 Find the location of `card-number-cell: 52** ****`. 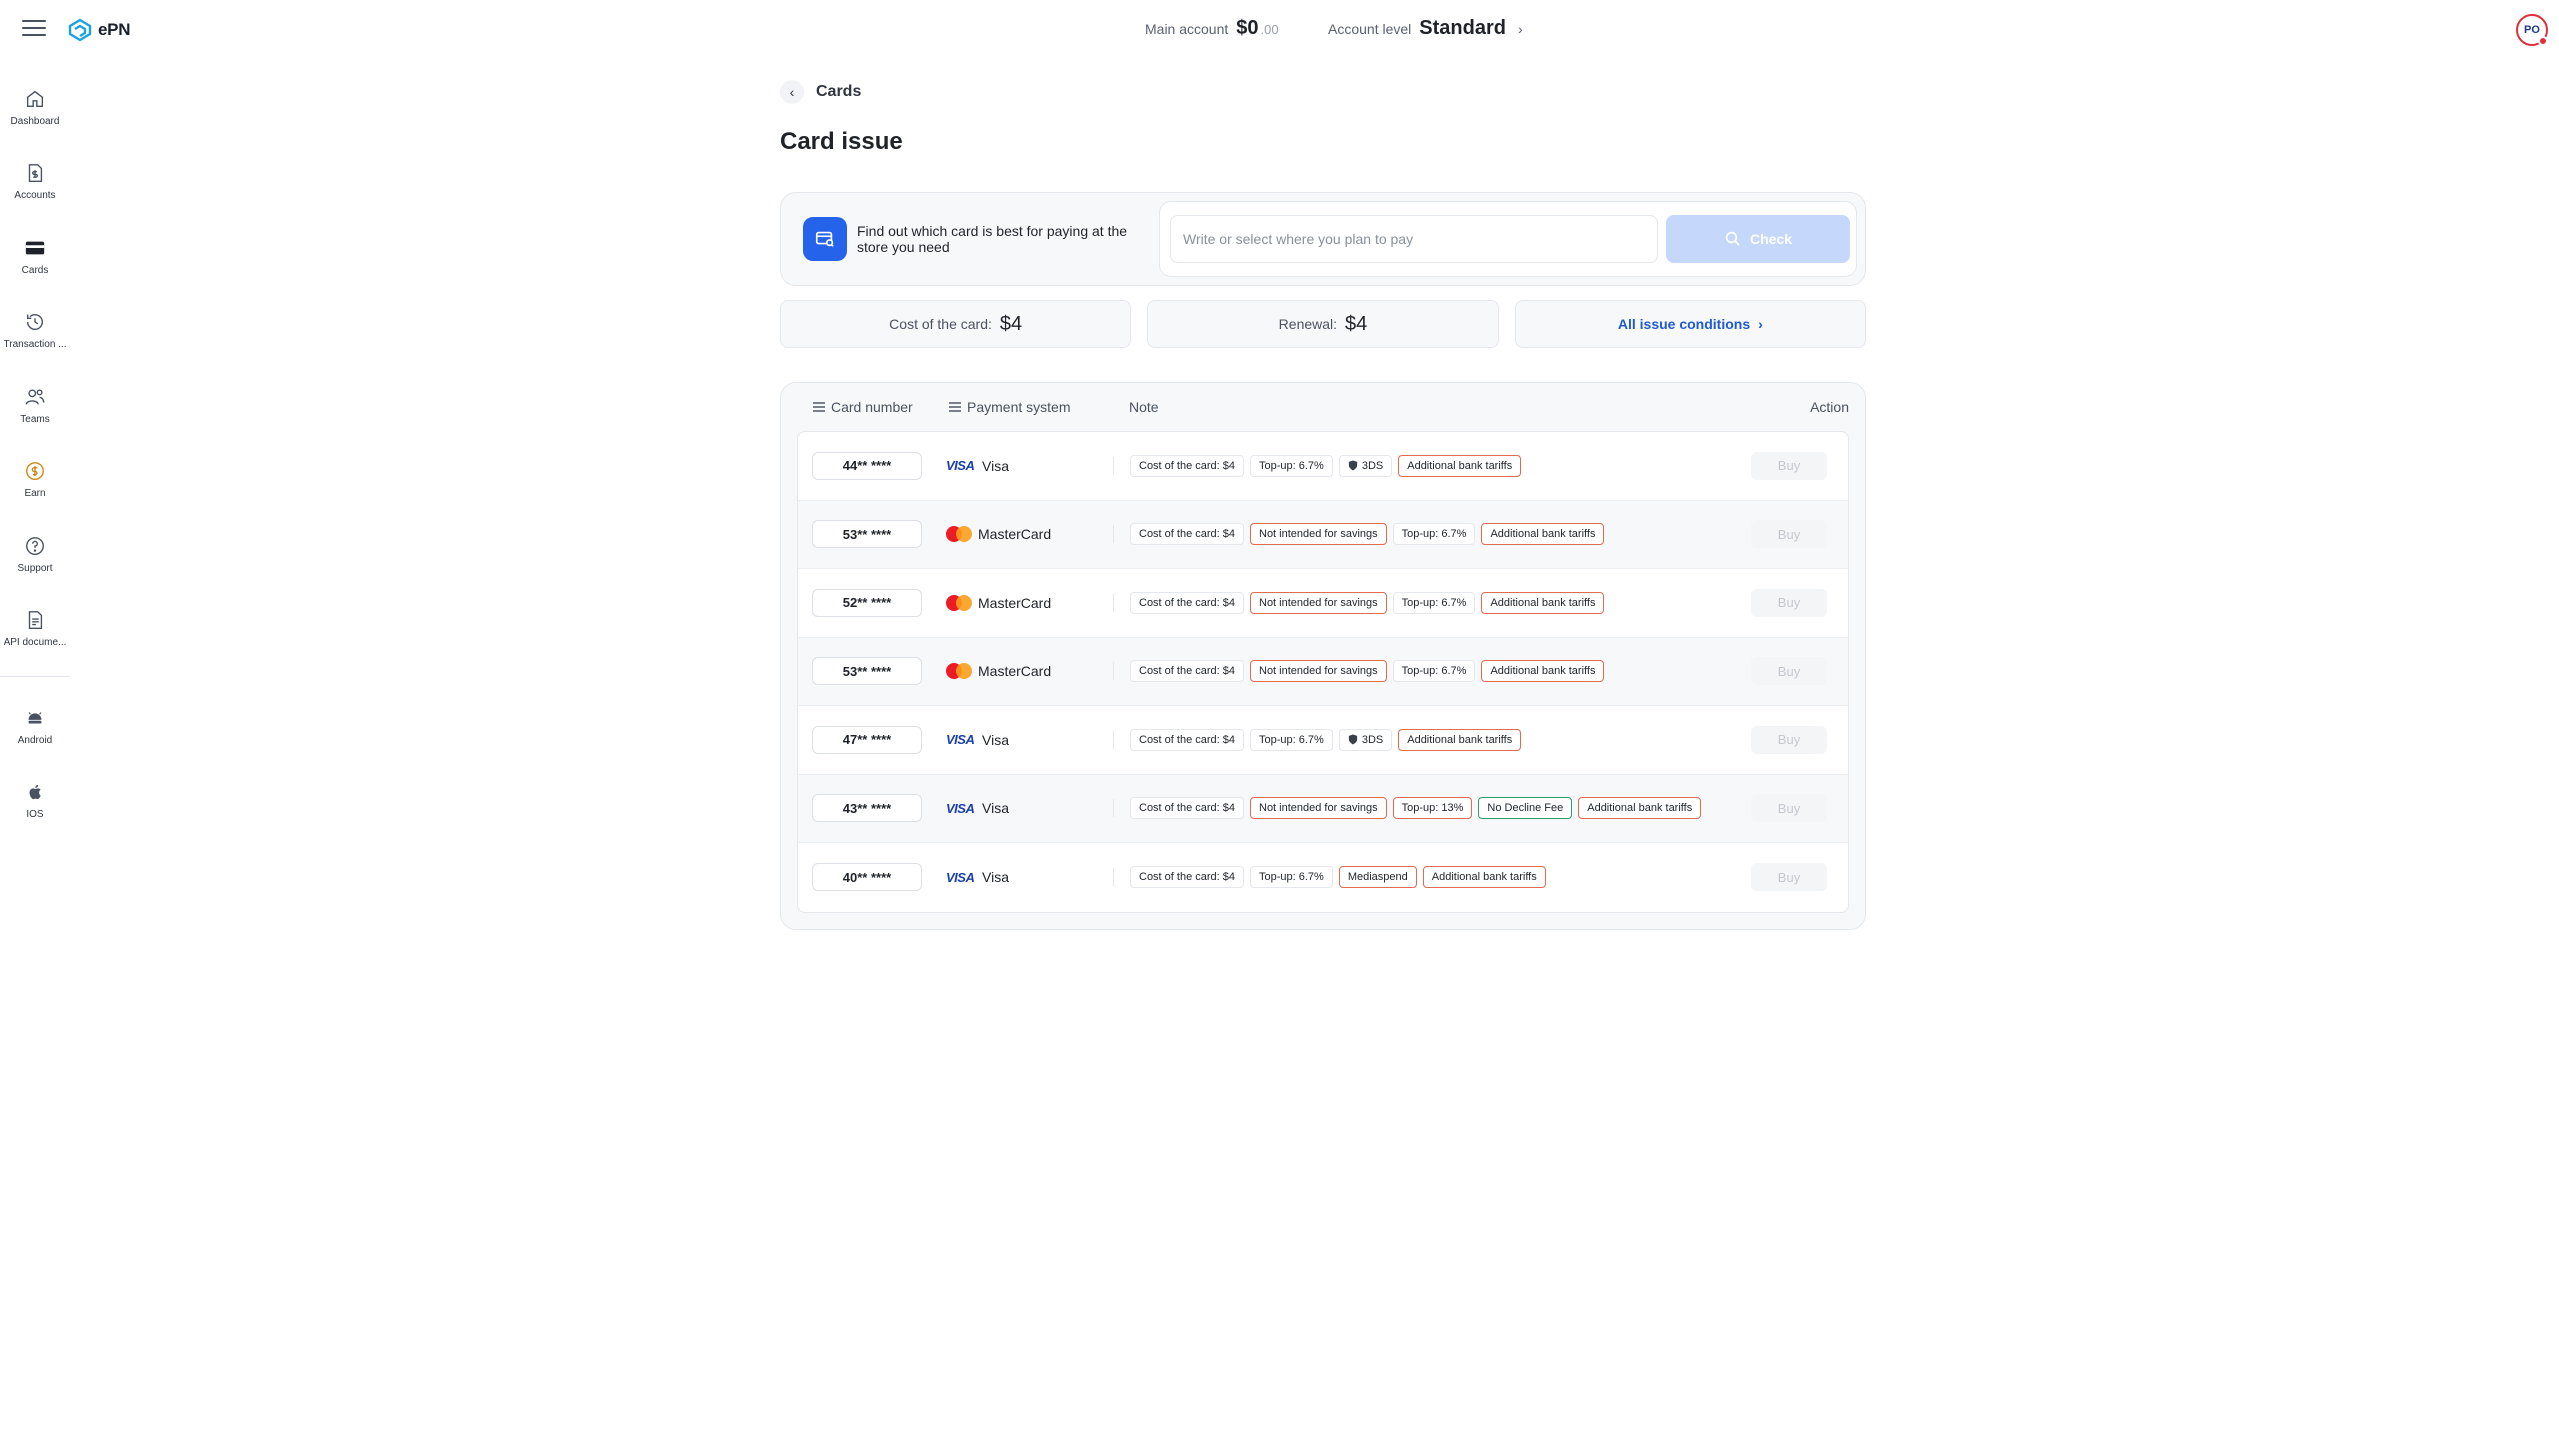

card-number-cell: 52** **** is located at coordinates (872, 602).